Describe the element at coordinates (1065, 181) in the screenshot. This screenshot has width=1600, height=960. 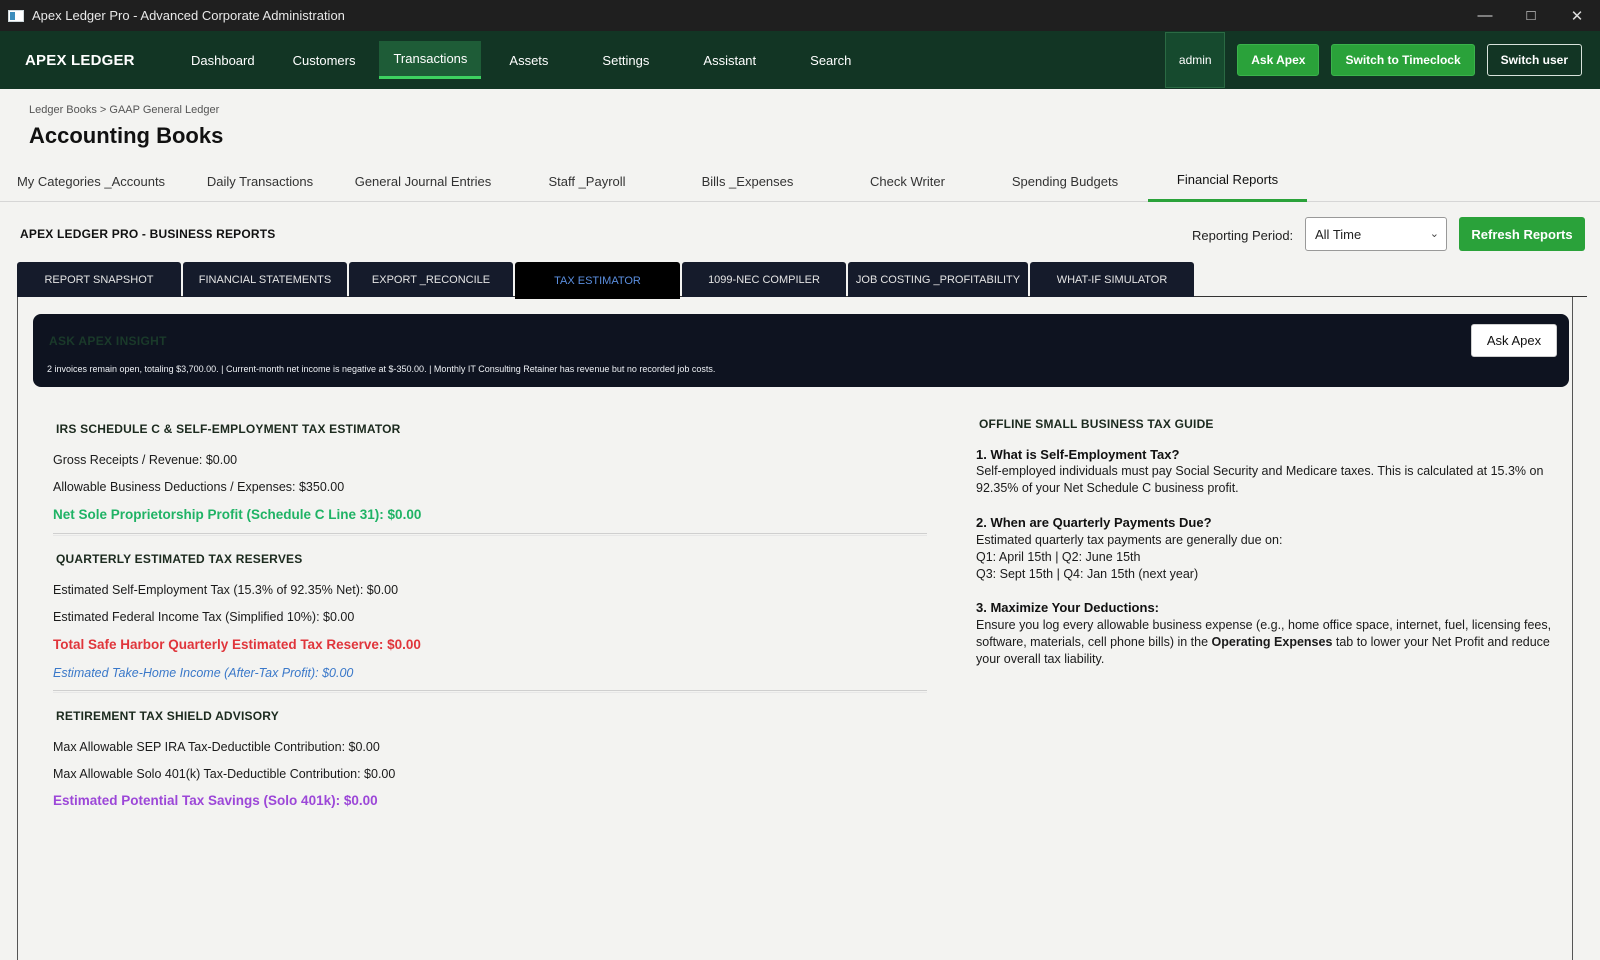
I see `tab-spending-budgets: Spending Budgets` at that location.